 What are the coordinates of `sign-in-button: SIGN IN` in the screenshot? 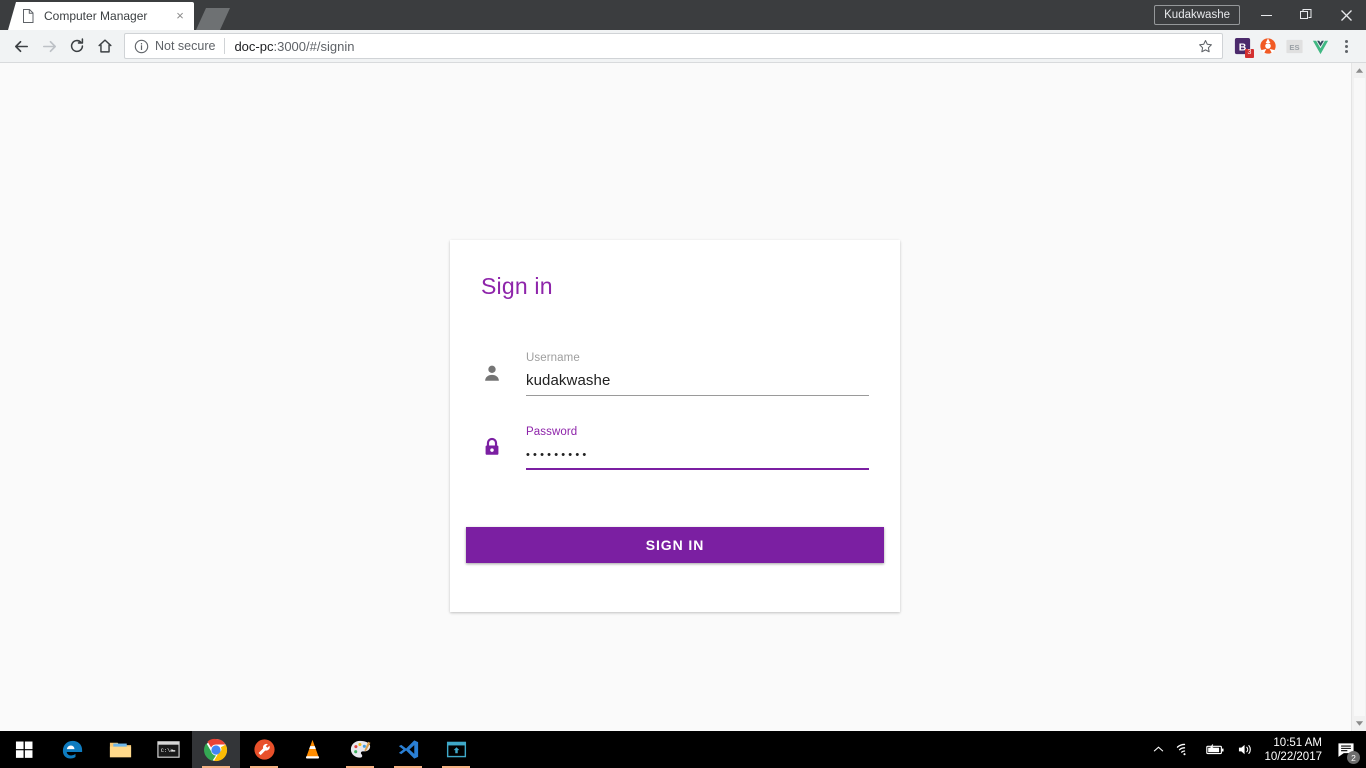 It's located at (675, 545).